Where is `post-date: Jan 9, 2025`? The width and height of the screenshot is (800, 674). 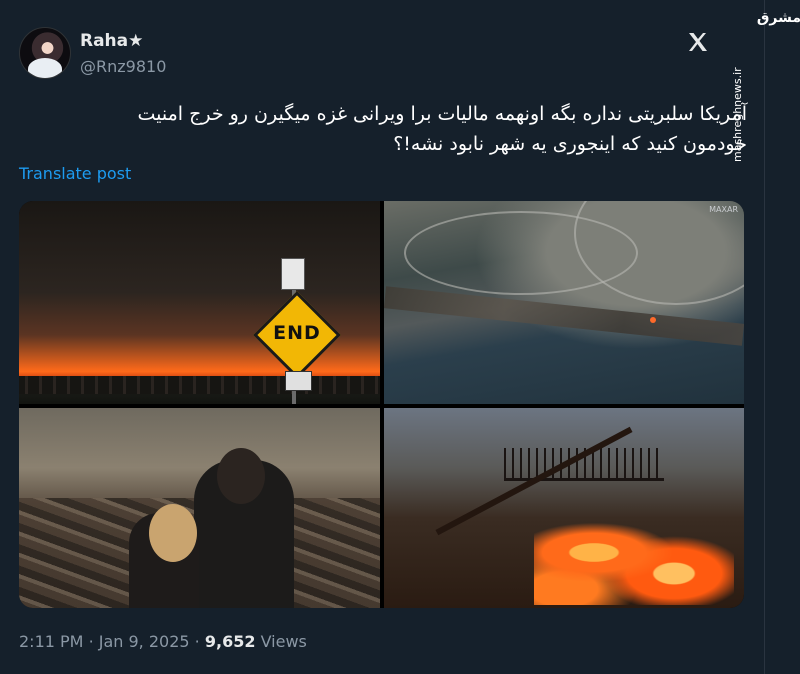
post-date: Jan 9, 2025 is located at coordinates (144, 641).